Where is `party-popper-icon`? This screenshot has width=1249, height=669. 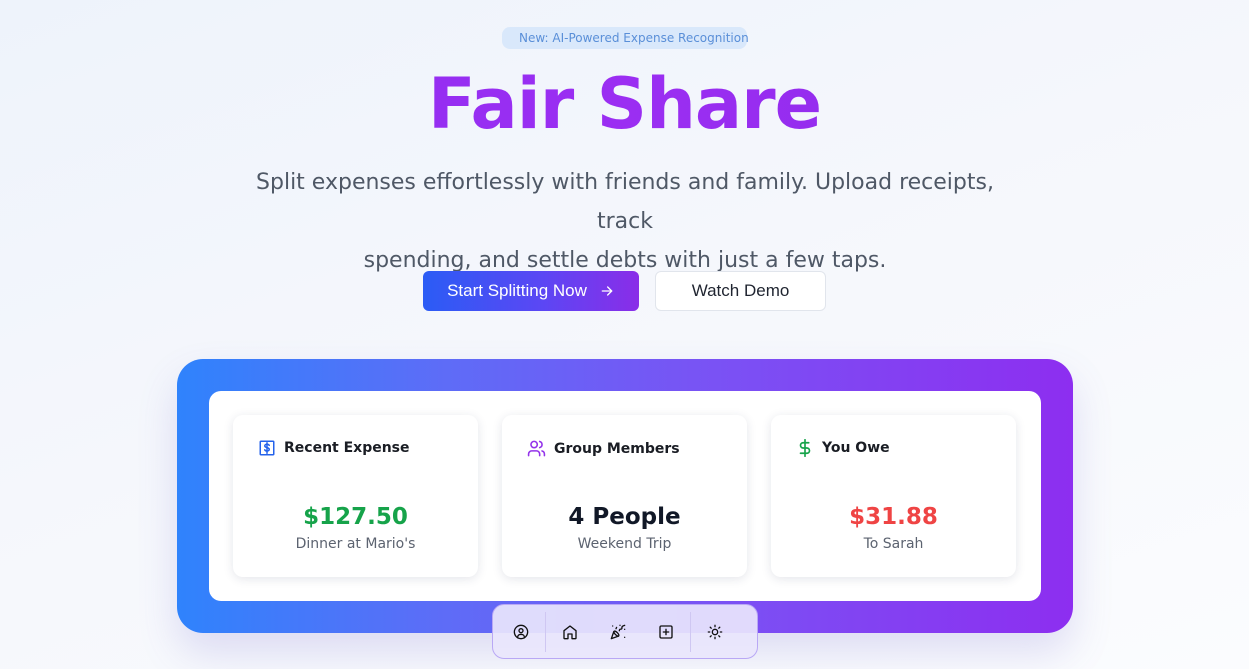
party-popper-icon is located at coordinates (618, 631).